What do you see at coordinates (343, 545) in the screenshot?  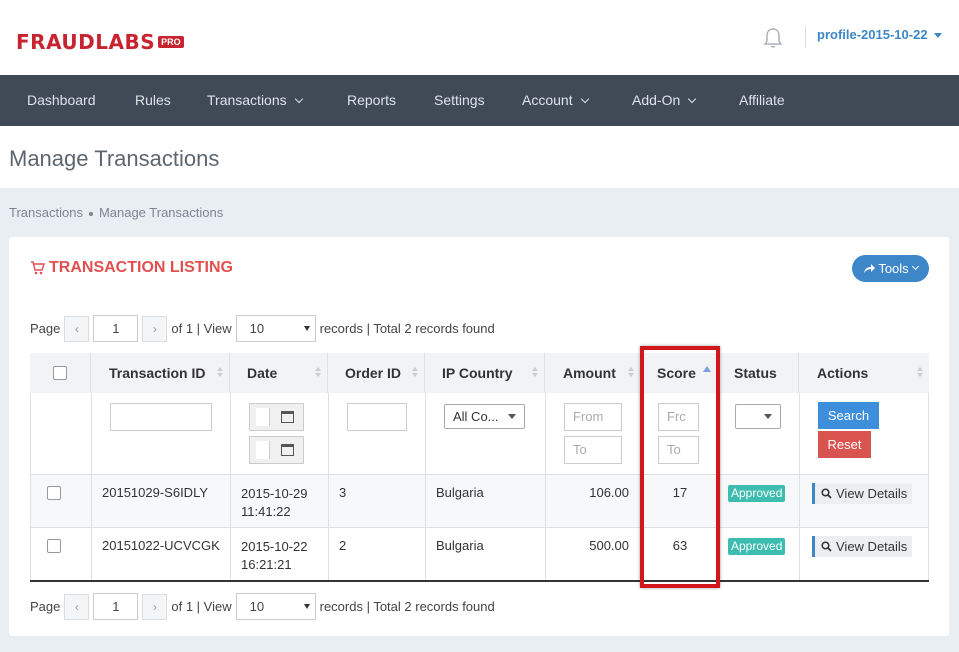 I see `order-id: 2` at bounding box center [343, 545].